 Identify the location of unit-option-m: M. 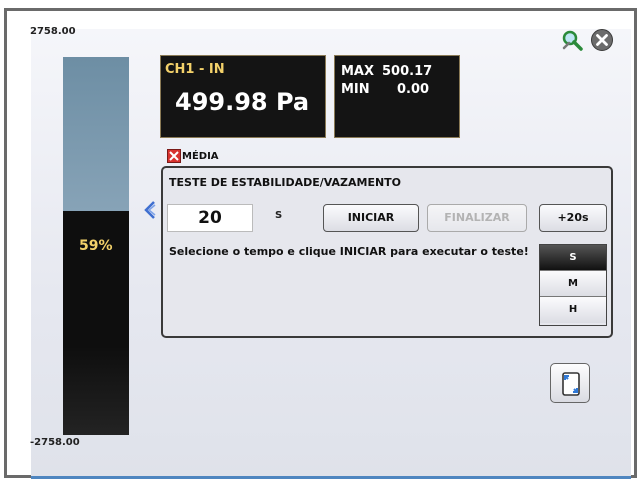
(573, 284).